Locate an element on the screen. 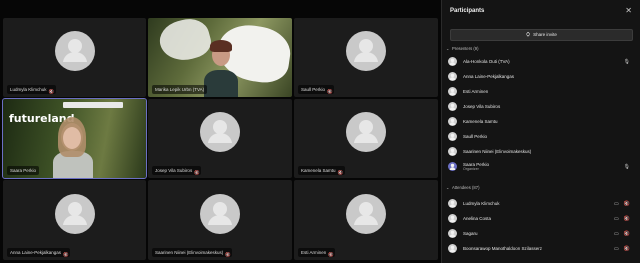 The image size is (640, 263). participant-row: Saarinen Niinei (Elinvoimakeskus) is located at coordinates (541, 151).